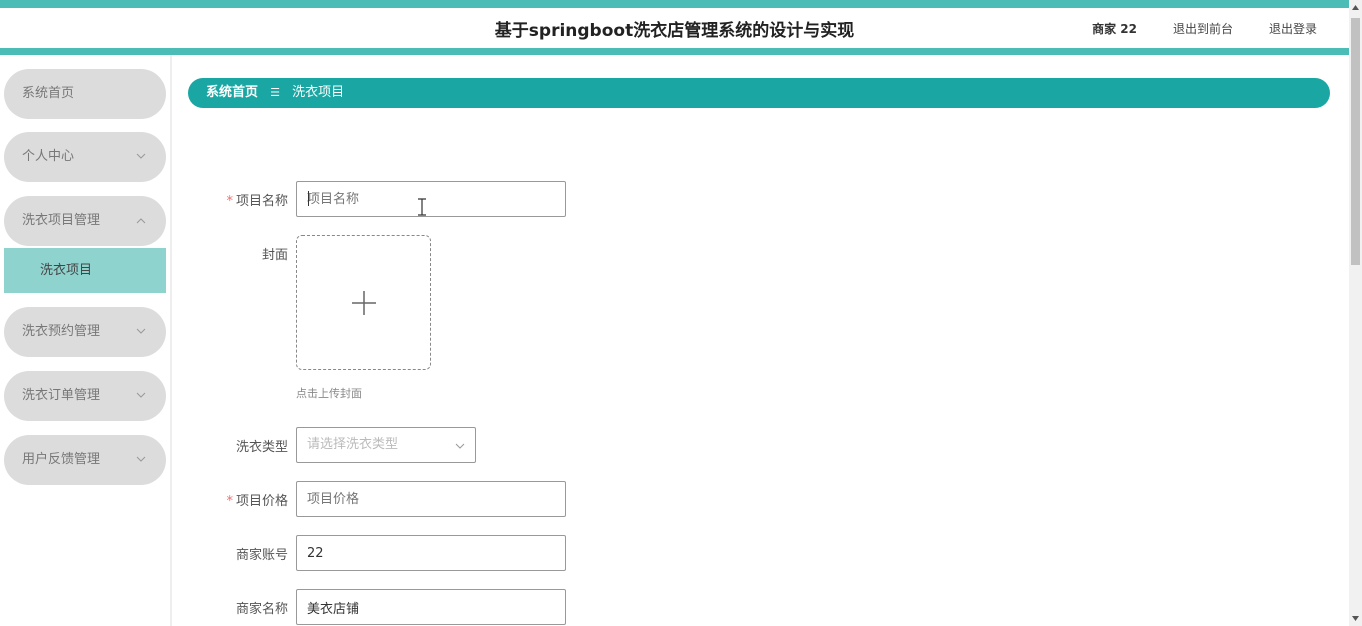 This screenshot has height=626, width=1362. Describe the element at coordinates (171, 340) in the screenshot. I see `sidebar-divider` at that location.